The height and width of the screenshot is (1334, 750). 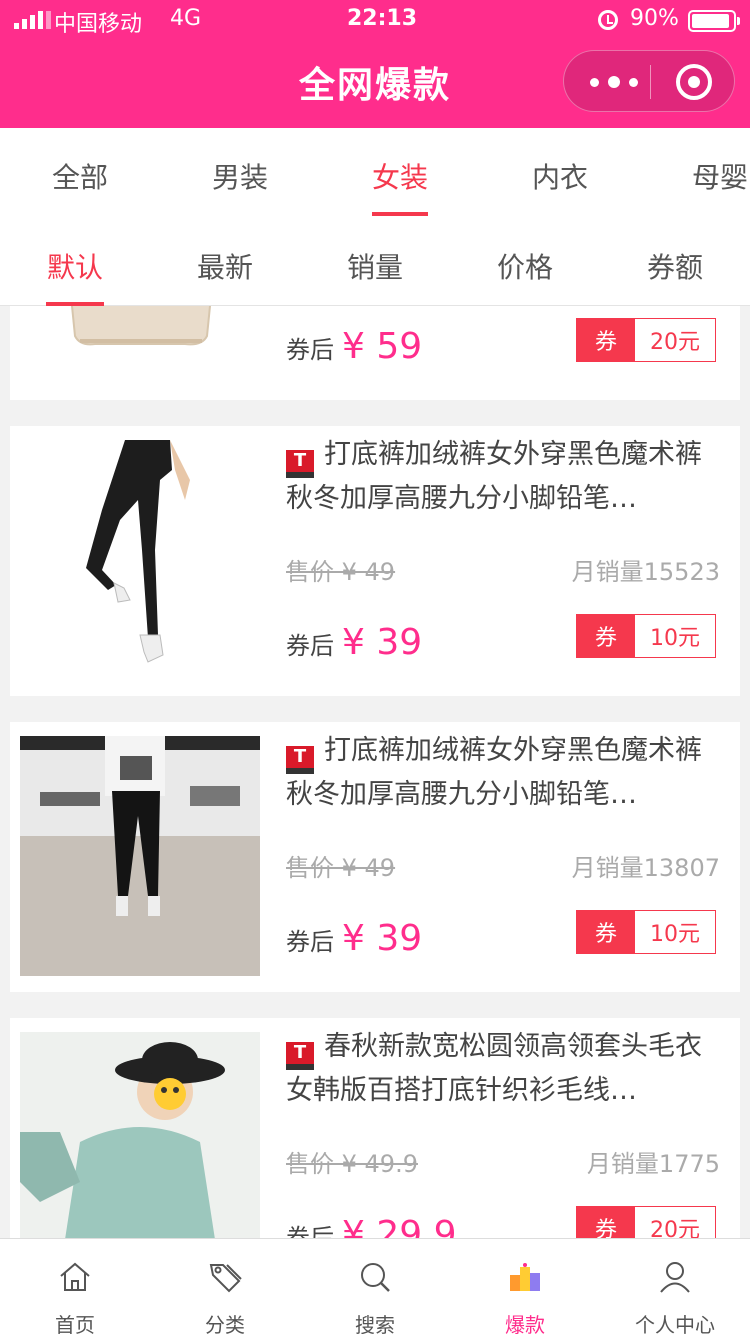 What do you see at coordinates (375, 64) in the screenshot?
I see `top-bar: 中国移动 4G 22:13 90% 全网爆款` at bounding box center [375, 64].